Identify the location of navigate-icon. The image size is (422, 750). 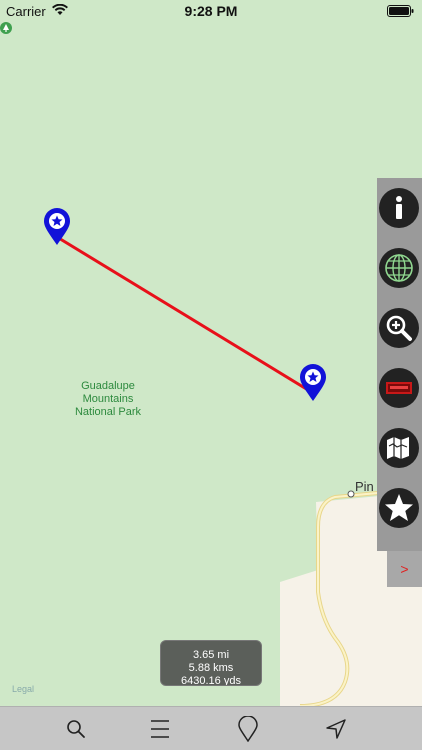
(336, 729).